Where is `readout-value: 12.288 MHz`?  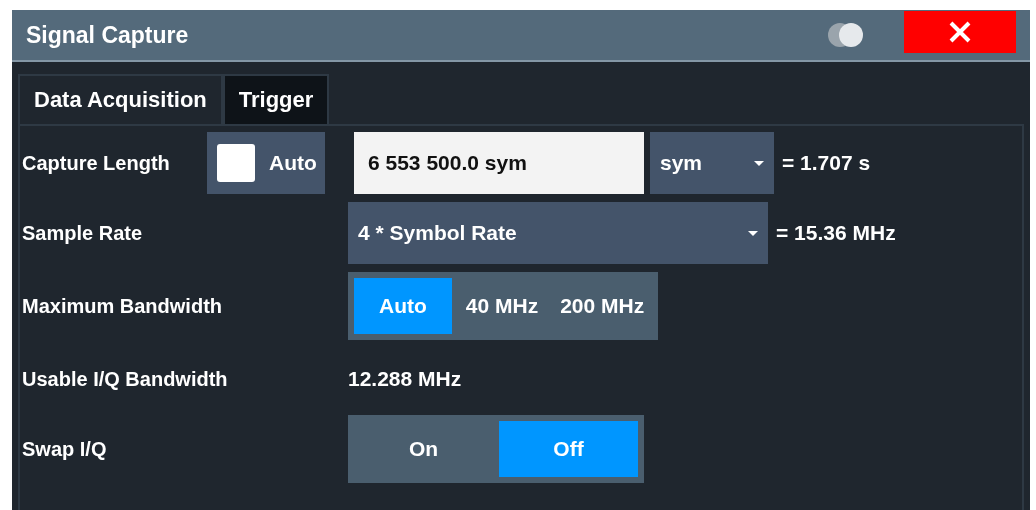 readout-value: 12.288 MHz is located at coordinates (405, 379).